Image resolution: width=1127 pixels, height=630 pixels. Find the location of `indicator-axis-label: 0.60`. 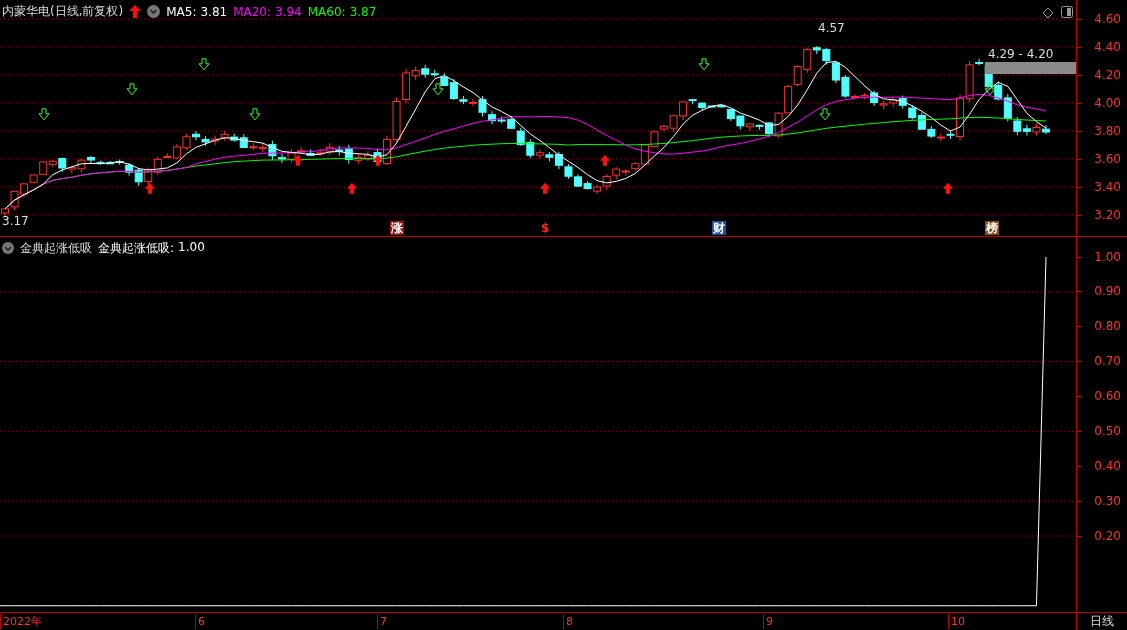

indicator-axis-label: 0.60 is located at coordinates (1107, 396).